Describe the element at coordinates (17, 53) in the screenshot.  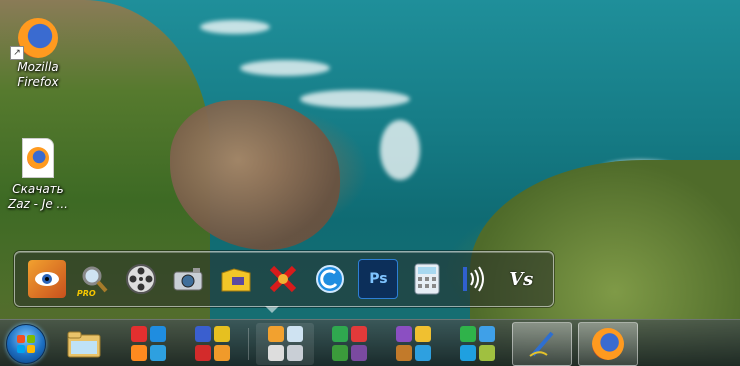
I see `shortcut-arrow-icon: ↗` at that location.